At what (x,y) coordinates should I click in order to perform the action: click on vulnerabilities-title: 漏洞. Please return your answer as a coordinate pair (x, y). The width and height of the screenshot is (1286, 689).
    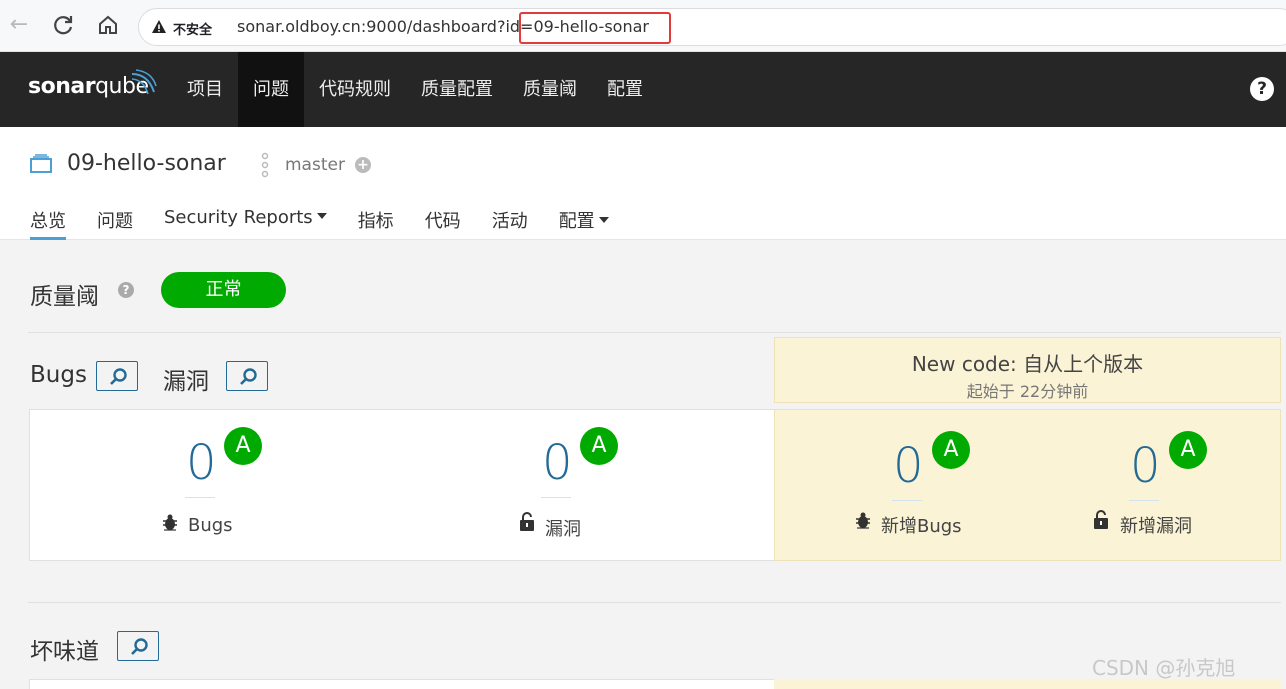
    Looking at the image, I should click on (186, 382).